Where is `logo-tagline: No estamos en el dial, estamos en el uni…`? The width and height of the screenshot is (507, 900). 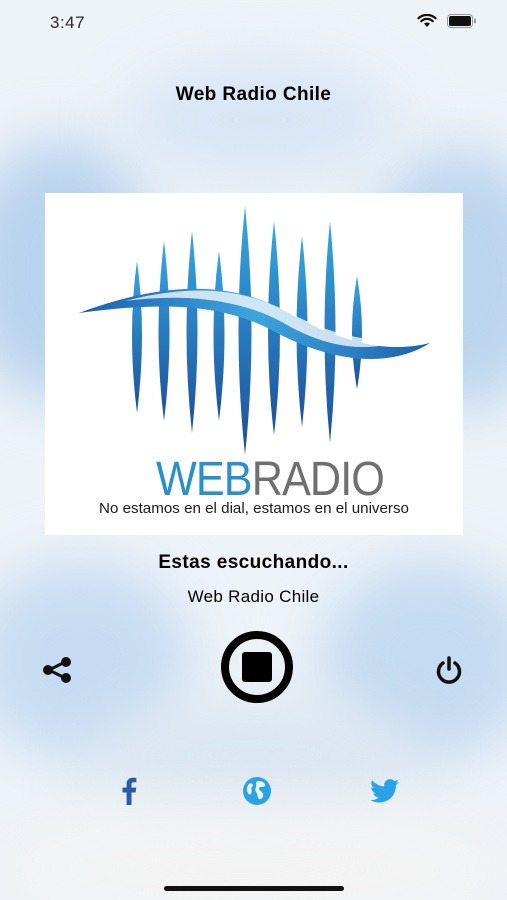 logo-tagline: No estamos en el dial, estamos en el uni… is located at coordinates (254, 509).